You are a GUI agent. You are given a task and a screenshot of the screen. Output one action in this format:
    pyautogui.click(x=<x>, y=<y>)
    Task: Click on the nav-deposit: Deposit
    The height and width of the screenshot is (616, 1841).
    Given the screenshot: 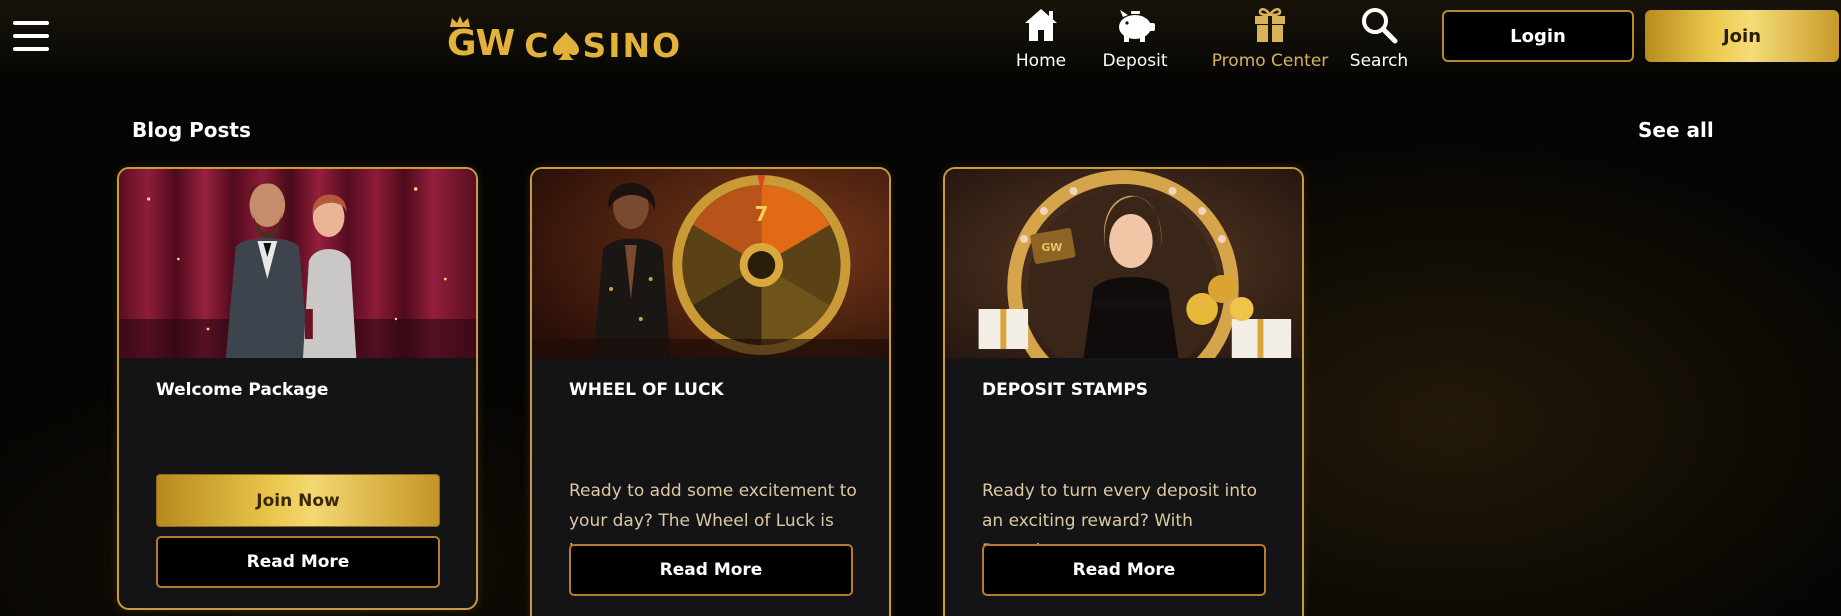 What is the action you would take?
    pyautogui.click(x=1135, y=39)
    